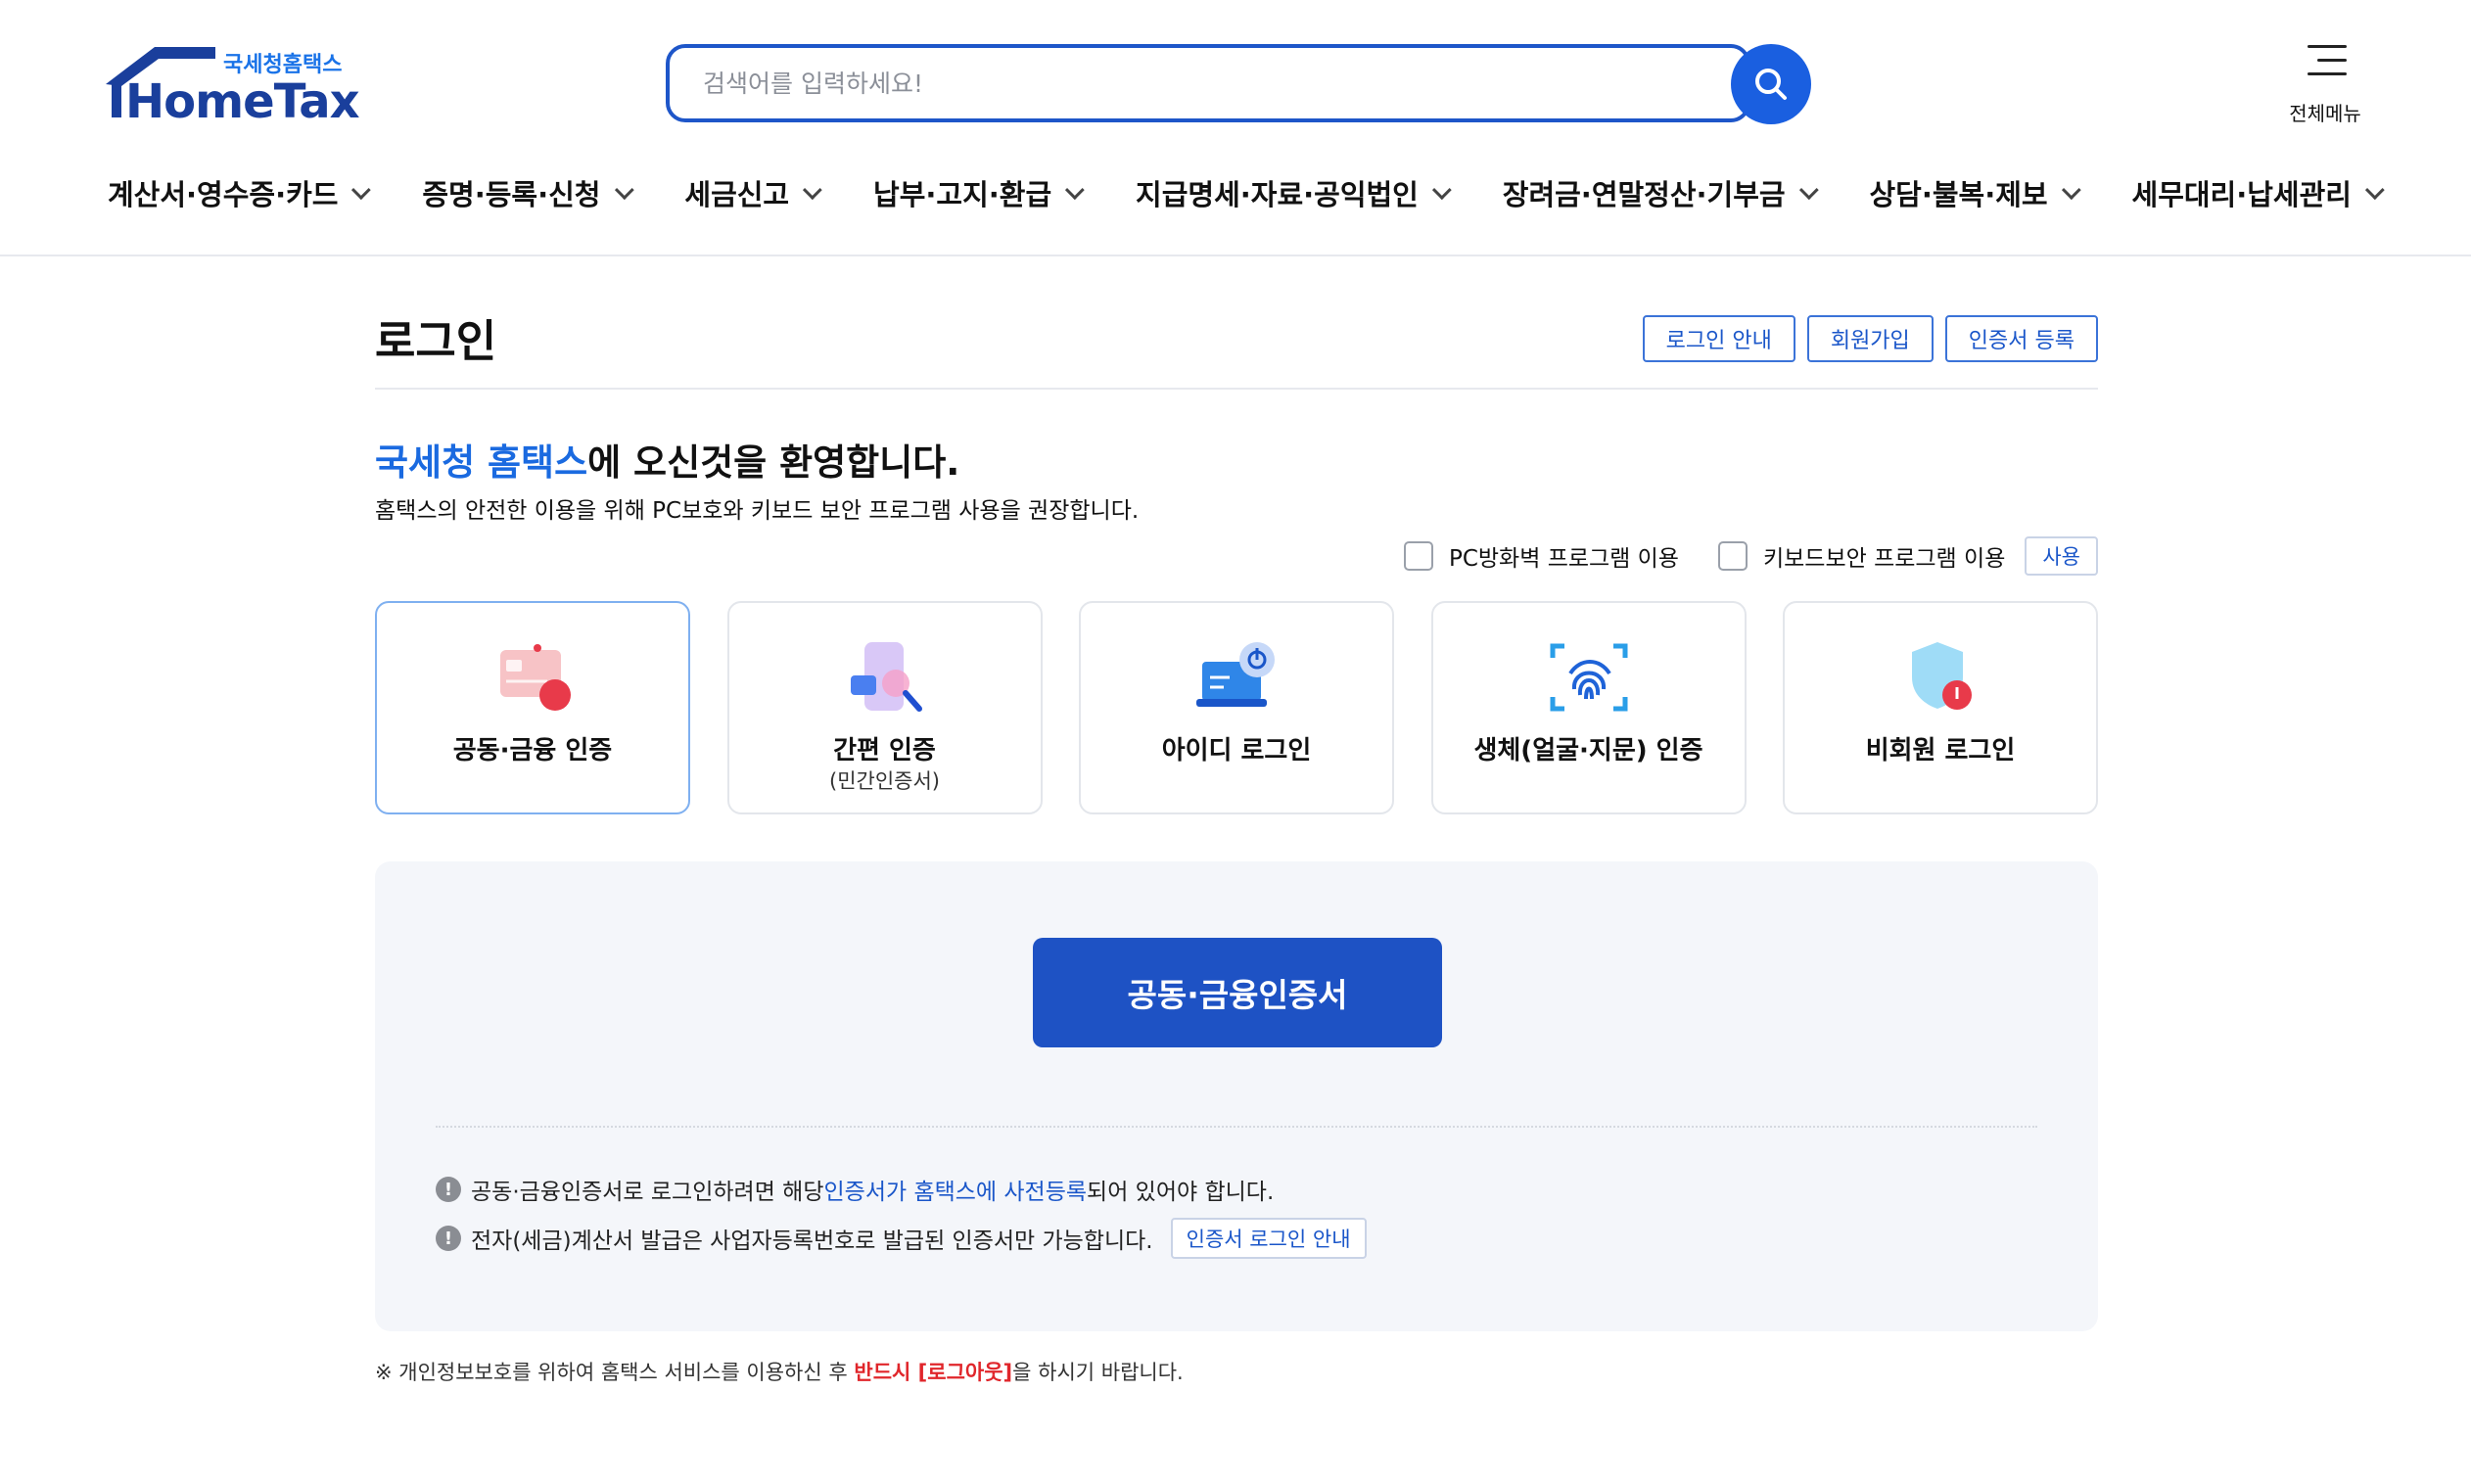  I want to click on cert-login-guide-button: 인증서 로그인 안내, so click(1269, 1238).